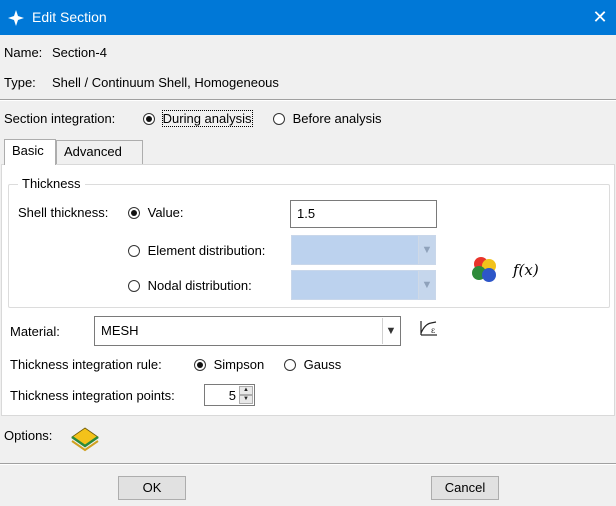  What do you see at coordinates (322, 364) in the screenshot?
I see `gauss-label: Gauss` at bounding box center [322, 364].